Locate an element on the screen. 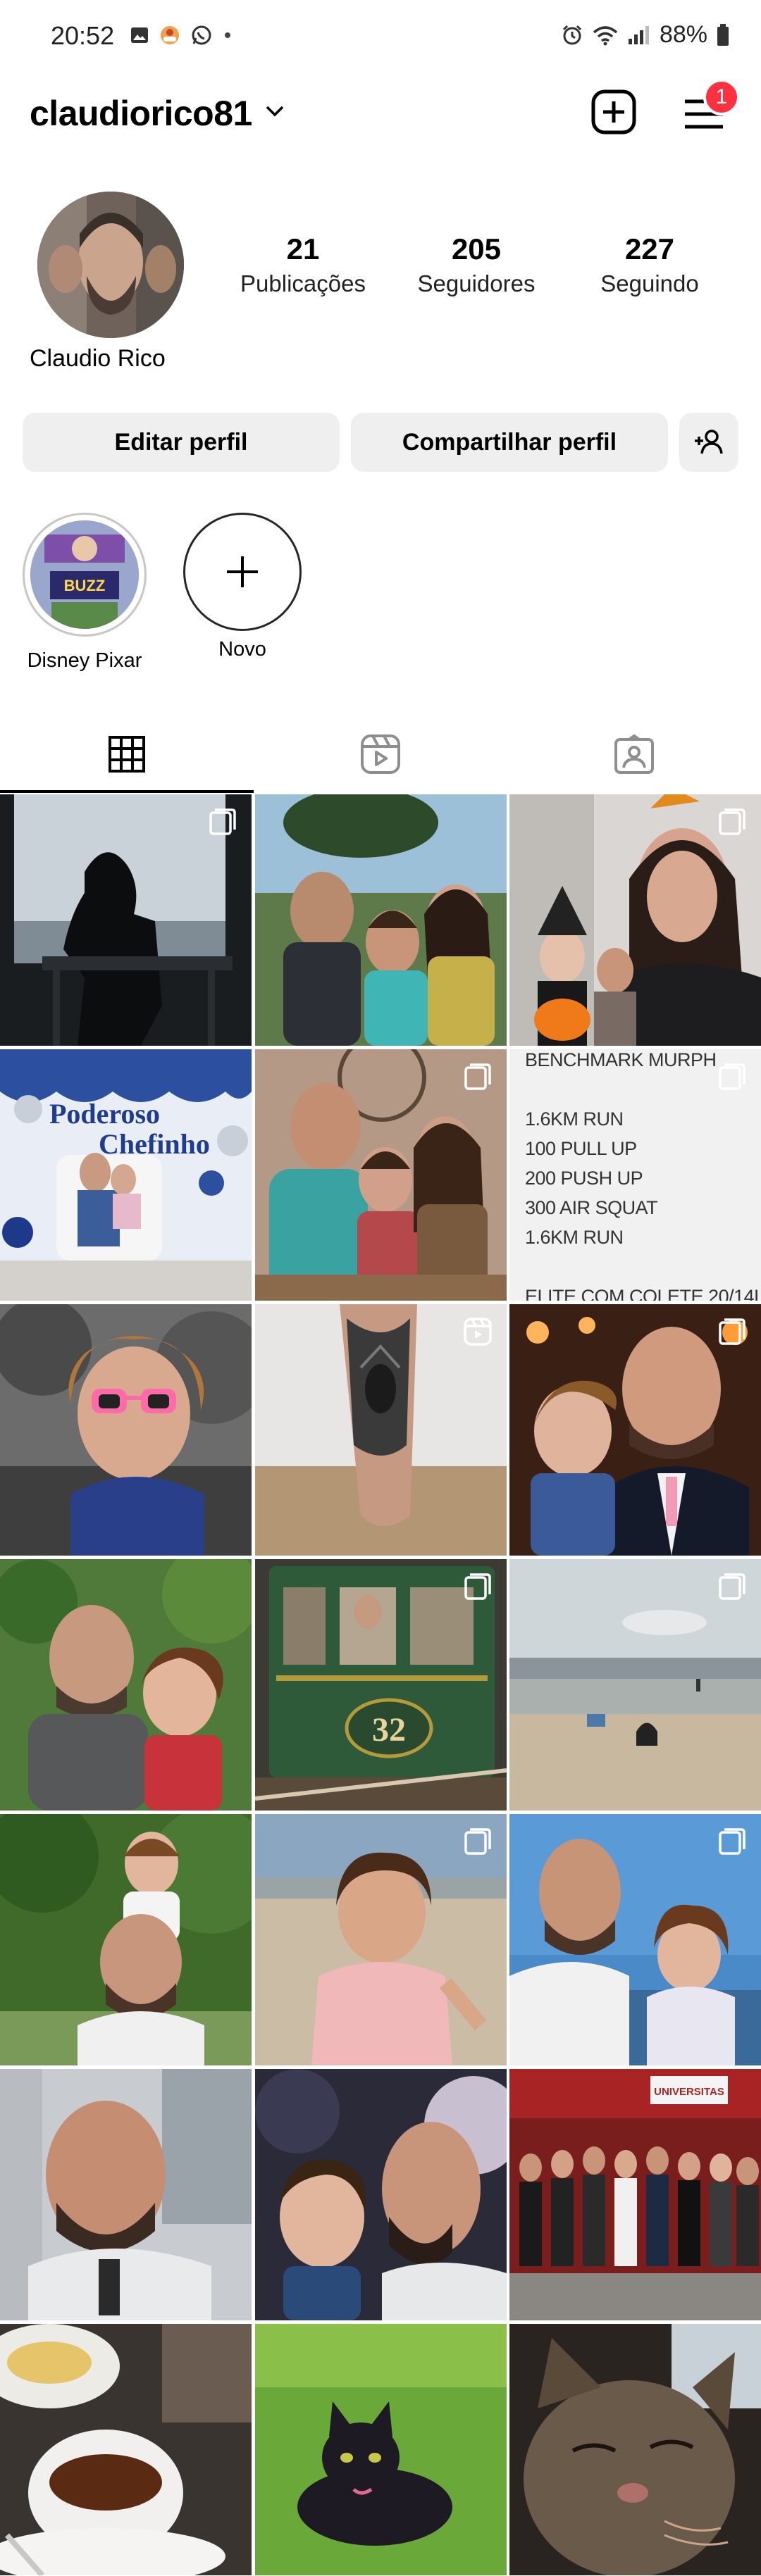 This screenshot has width=761, height=2576. discover-people-button is located at coordinates (708, 442).